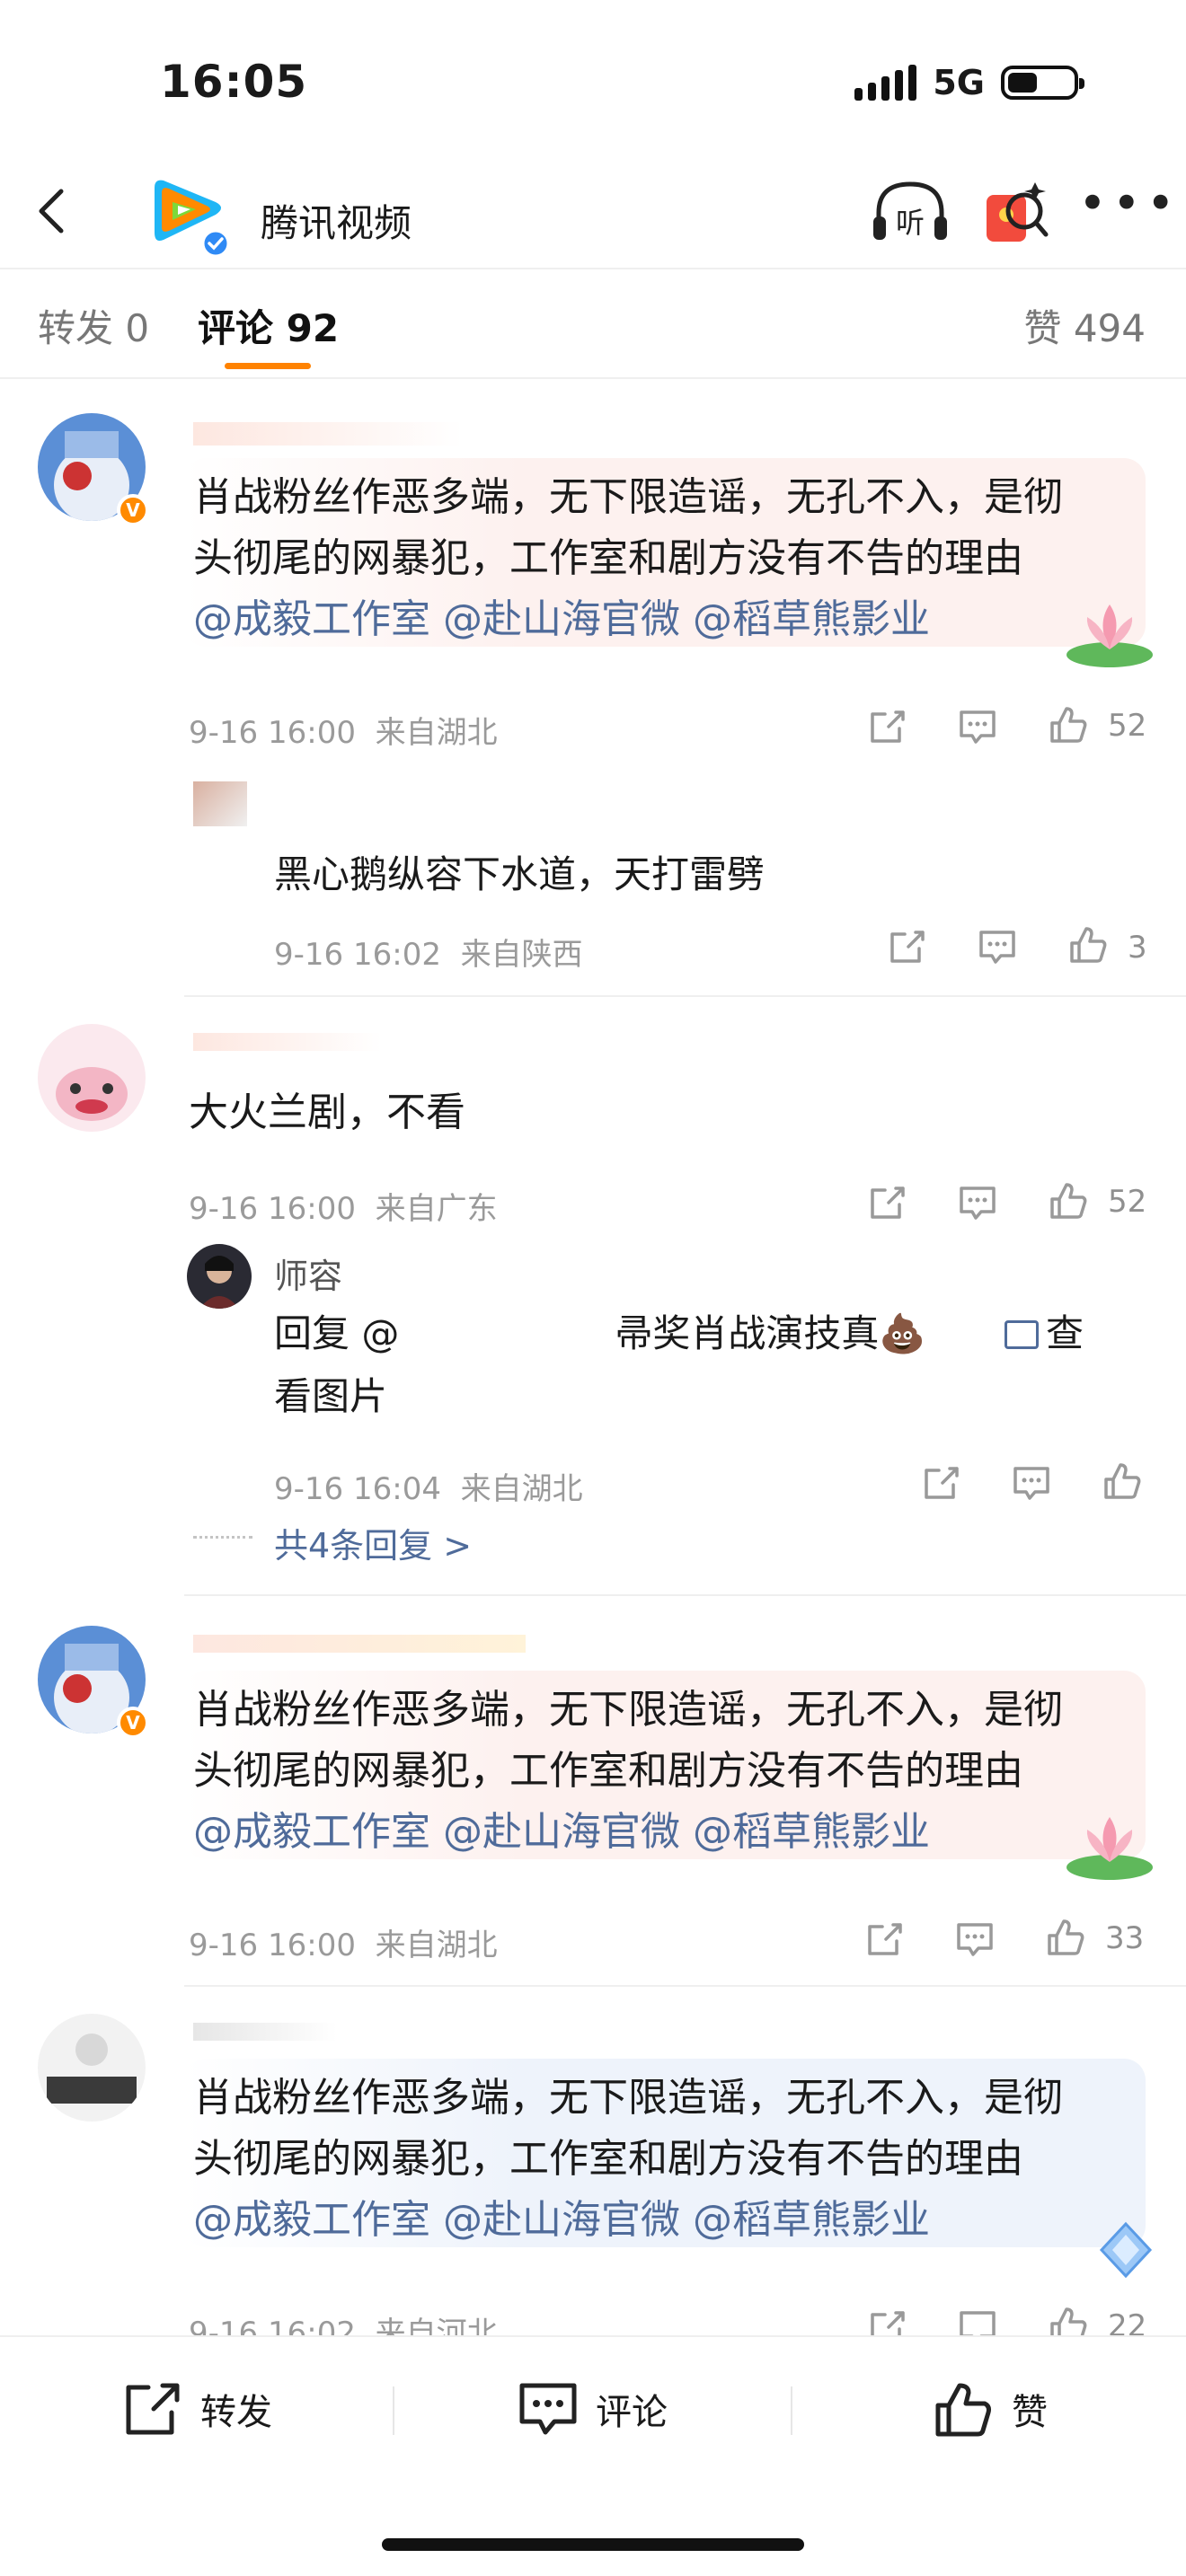  I want to click on repost-label: 转发, so click(236, 2412).